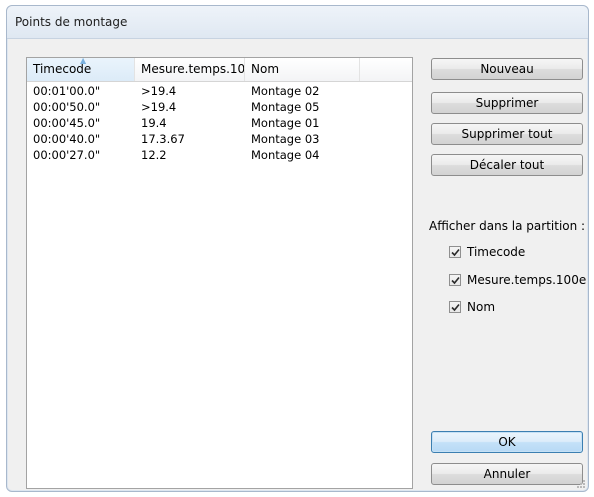 The image size is (594, 497). I want to click on column-header-mesure: Mesure.temps.100e, so click(190, 69).